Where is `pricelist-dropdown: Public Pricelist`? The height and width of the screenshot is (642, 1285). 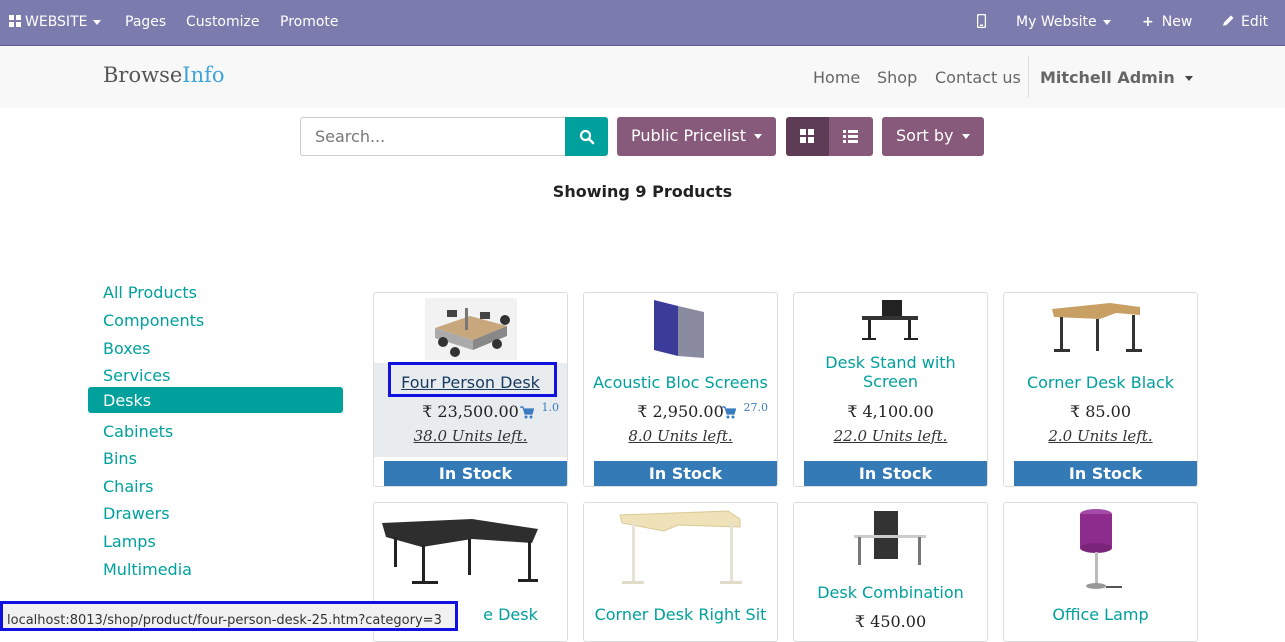 pricelist-dropdown: Public Pricelist is located at coordinates (696, 136).